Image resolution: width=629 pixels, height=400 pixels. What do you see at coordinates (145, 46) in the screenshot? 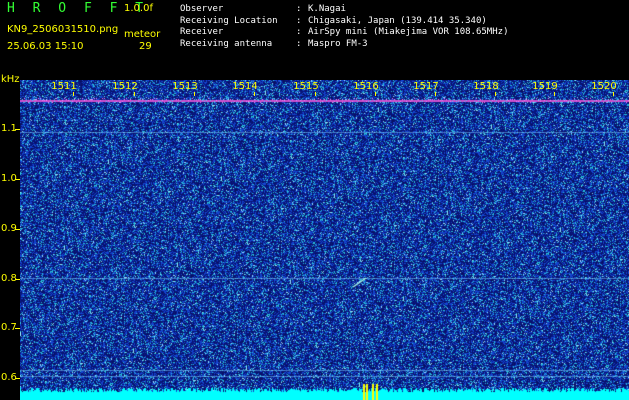
I see `meteor-count: 29` at bounding box center [145, 46].